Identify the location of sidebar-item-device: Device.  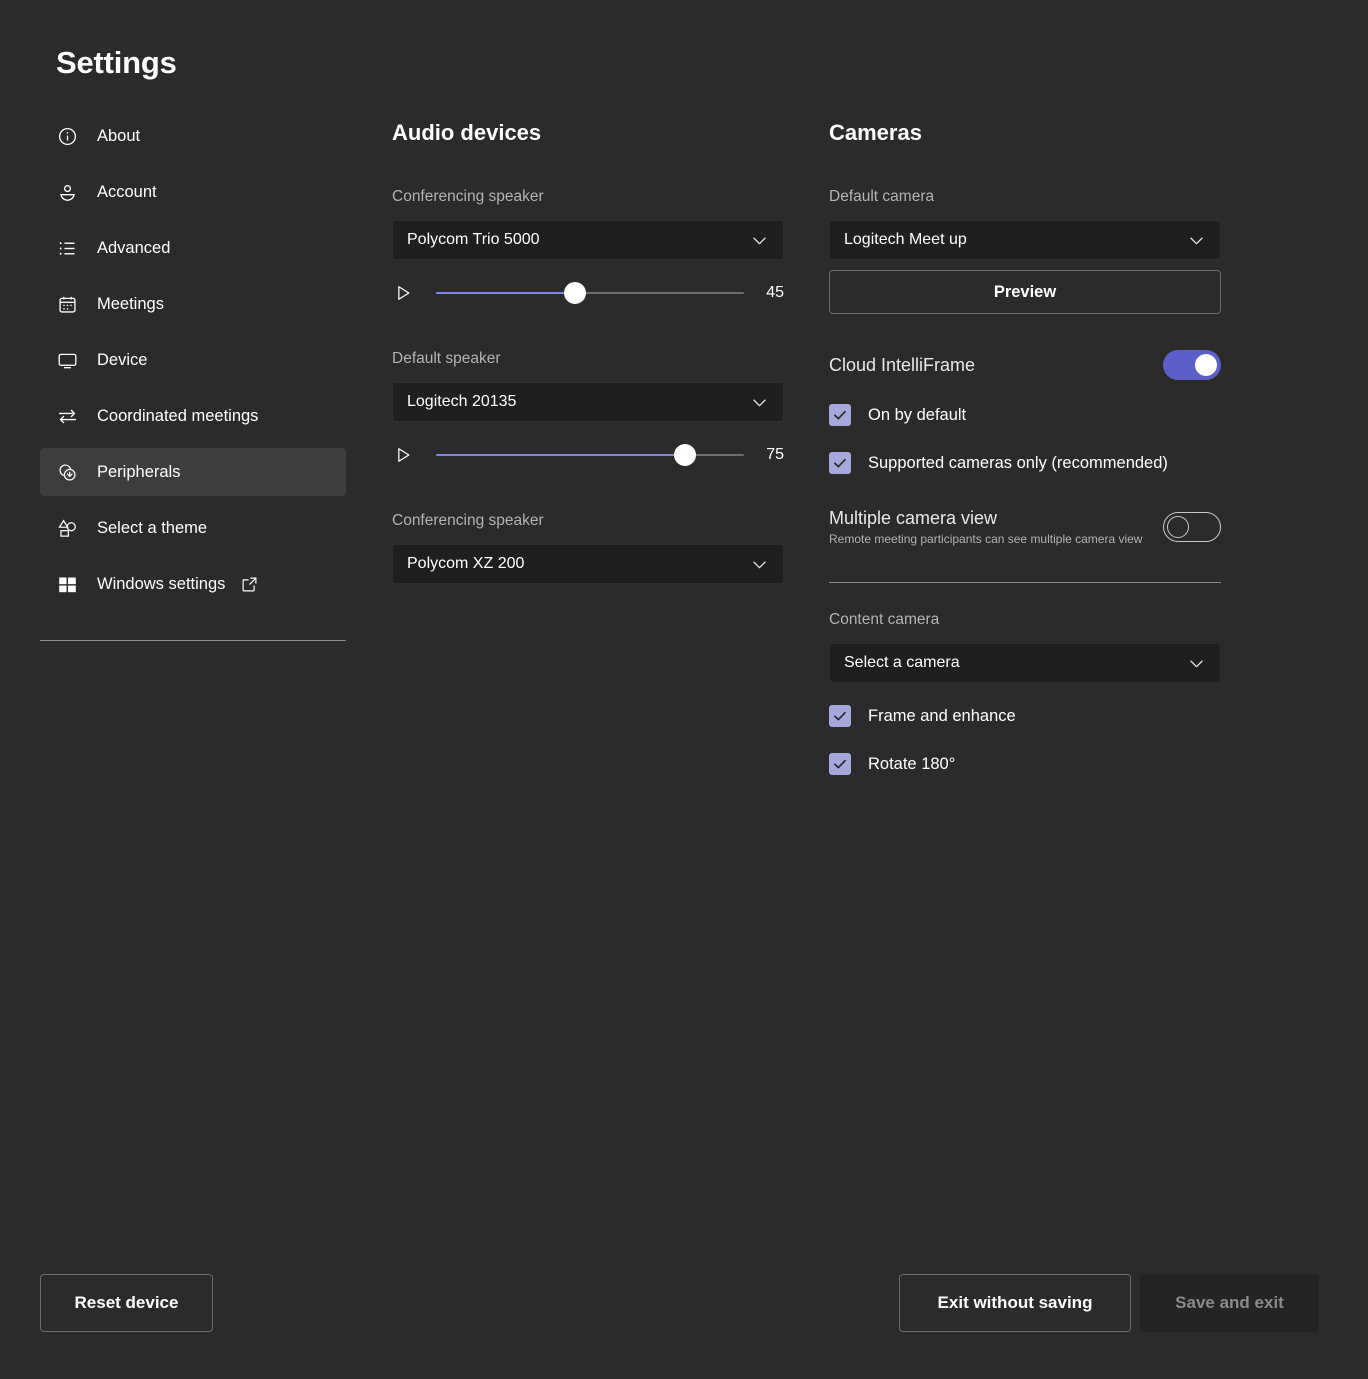
(193, 360).